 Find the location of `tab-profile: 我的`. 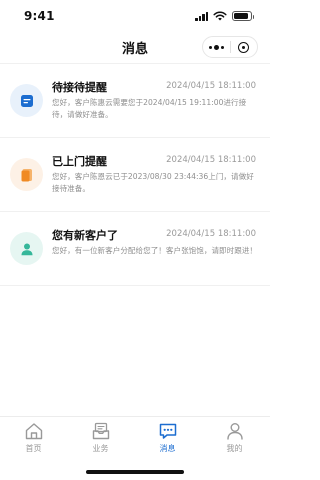

tab-profile: 我的 is located at coordinates (234, 441).